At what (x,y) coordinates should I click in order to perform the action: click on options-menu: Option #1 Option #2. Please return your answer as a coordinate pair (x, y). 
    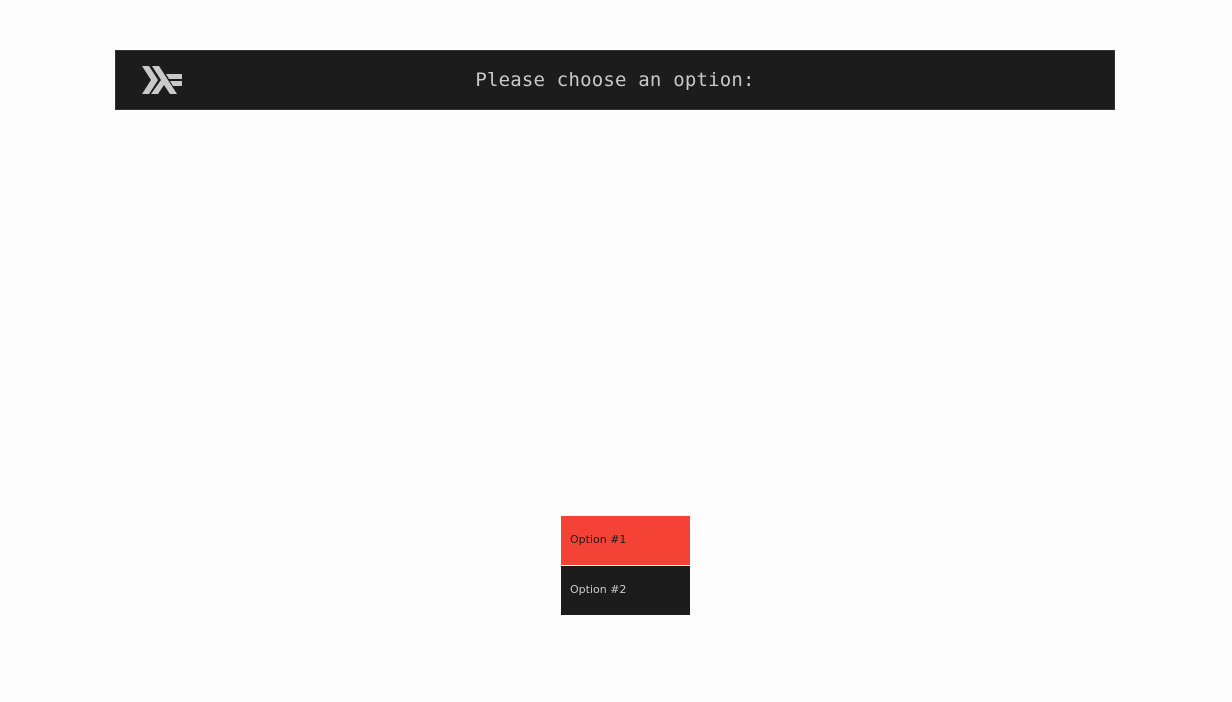
    Looking at the image, I should click on (625, 565).